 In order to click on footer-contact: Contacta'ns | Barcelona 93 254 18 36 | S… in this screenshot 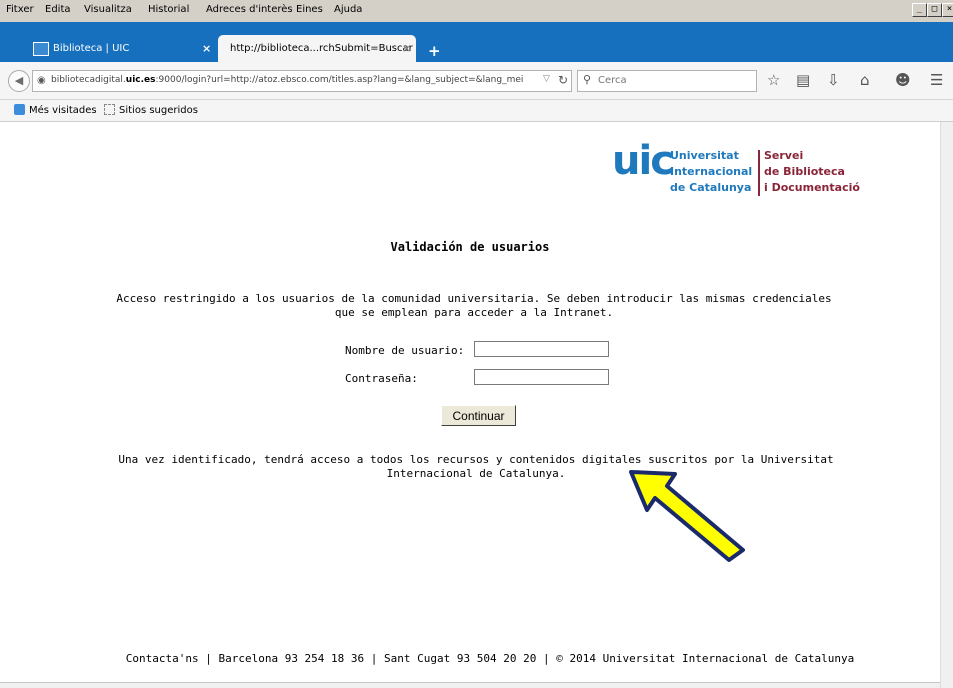, I will do `click(490, 658)`.